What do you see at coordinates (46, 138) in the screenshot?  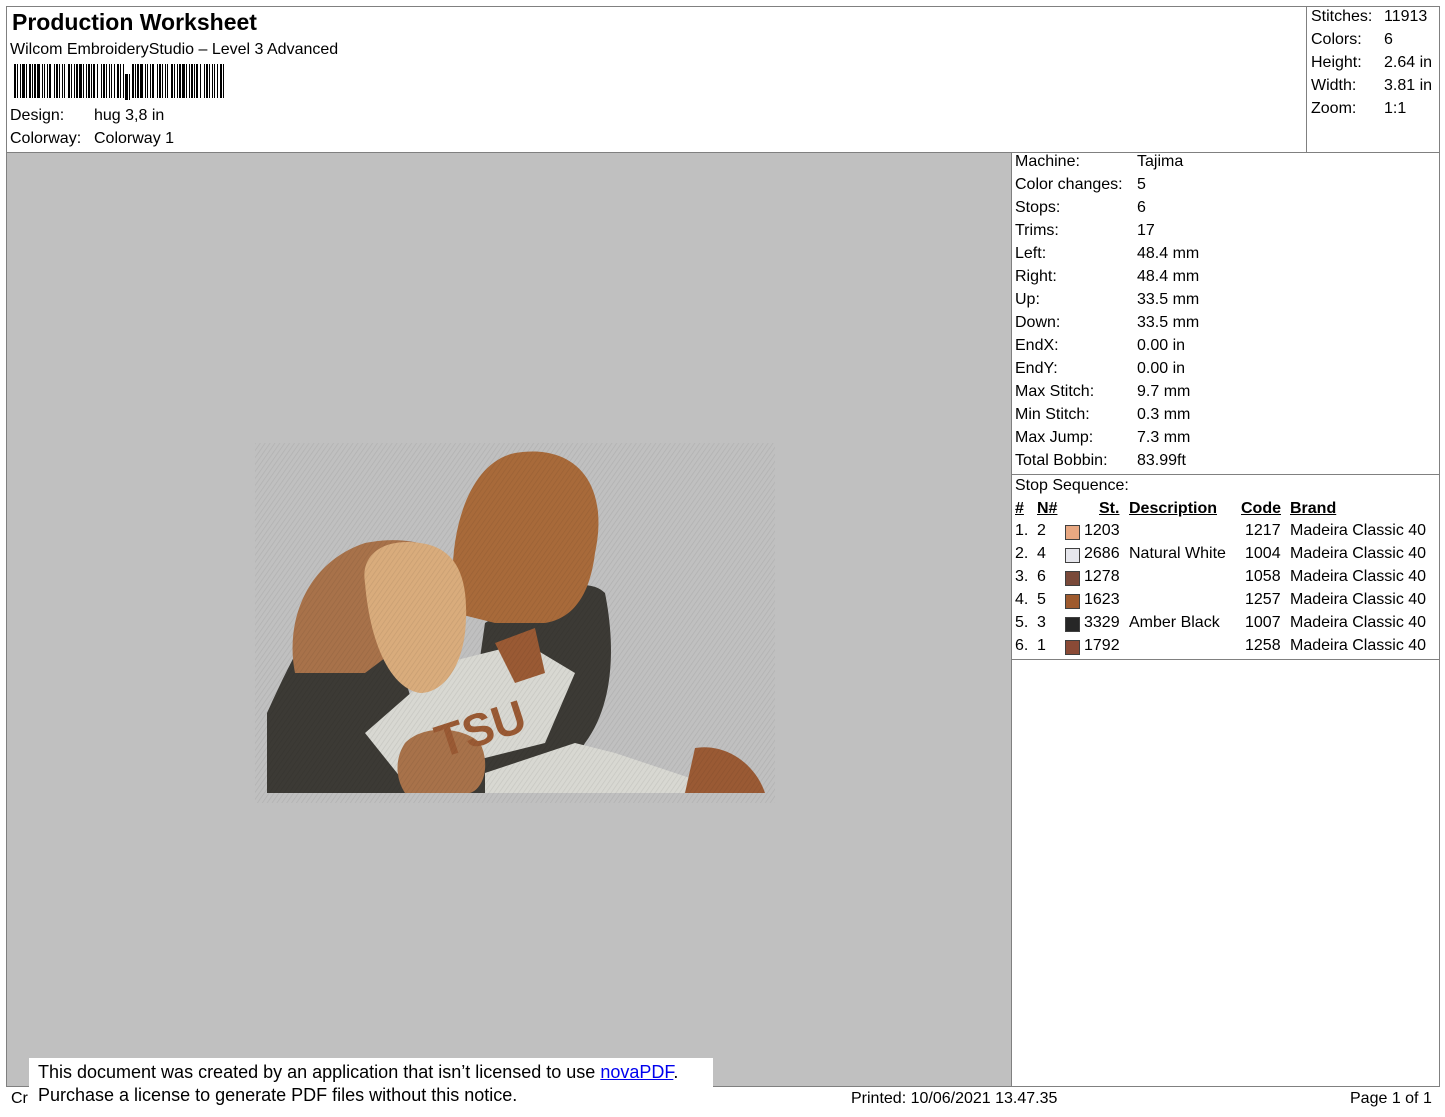 I see `colorway-label: Colorway:` at bounding box center [46, 138].